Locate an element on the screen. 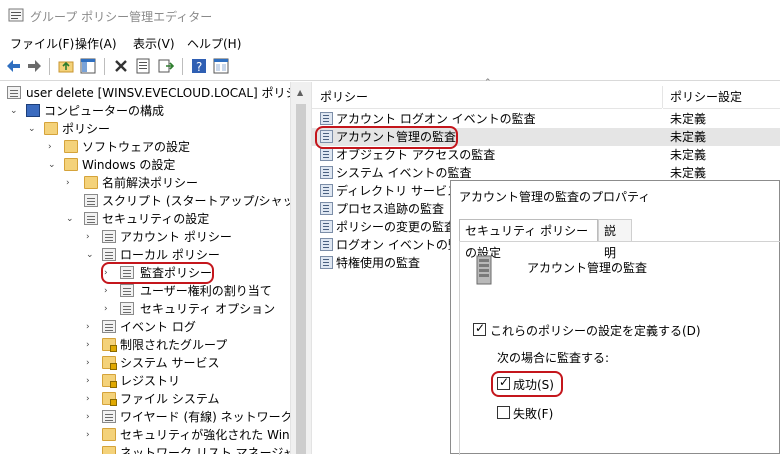 Image resolution: width=780 pixels, height=455 pixels. menu-help: ヘルプ(H) is located at coordinates (214, 43).